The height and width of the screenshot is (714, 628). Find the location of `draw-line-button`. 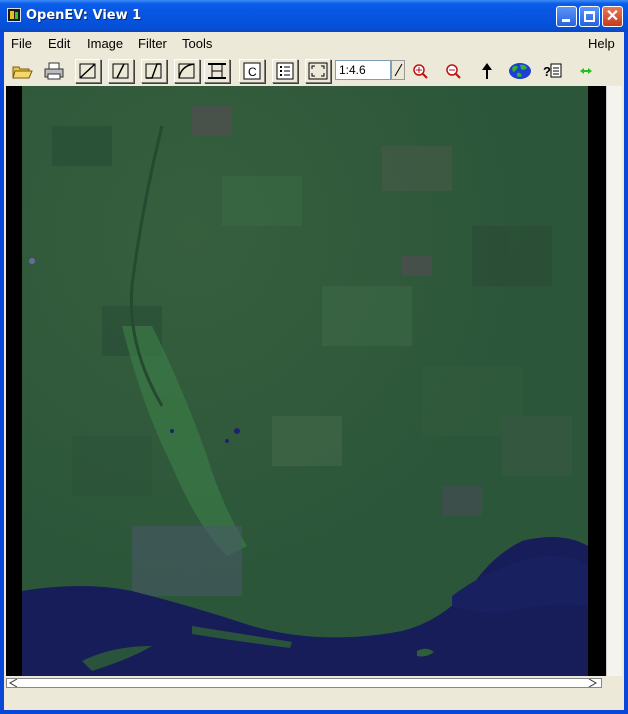

draw-line-button is located at coordinates (88, 71).